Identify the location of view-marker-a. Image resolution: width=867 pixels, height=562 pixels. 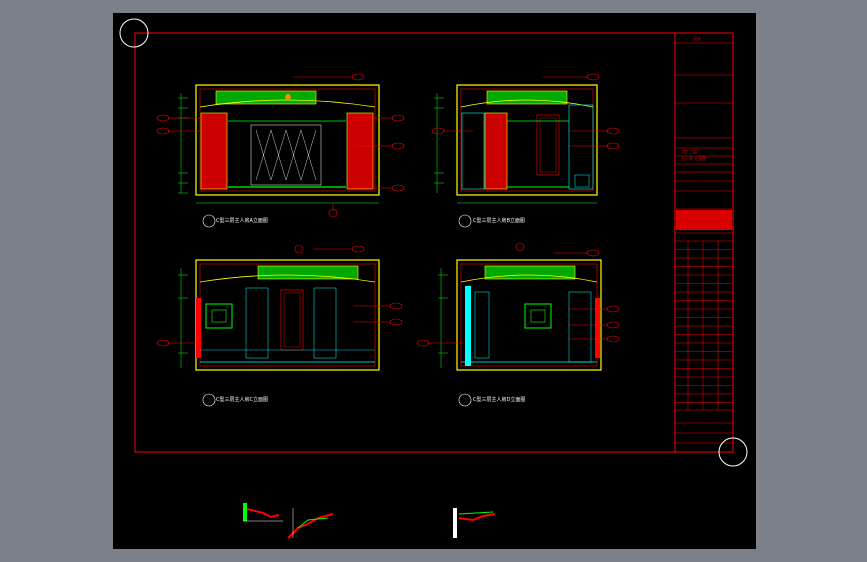
(209, 221).